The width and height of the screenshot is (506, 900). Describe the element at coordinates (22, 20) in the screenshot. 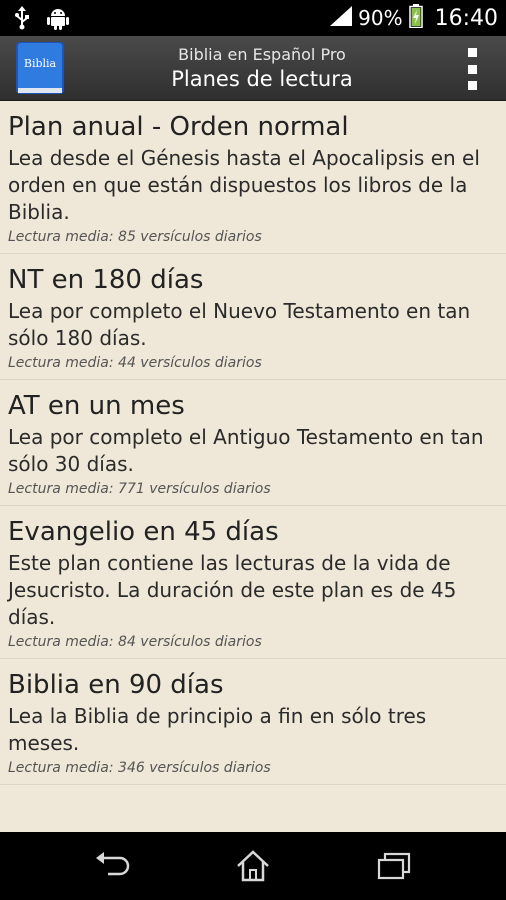

I see `usb-icon` at that location.